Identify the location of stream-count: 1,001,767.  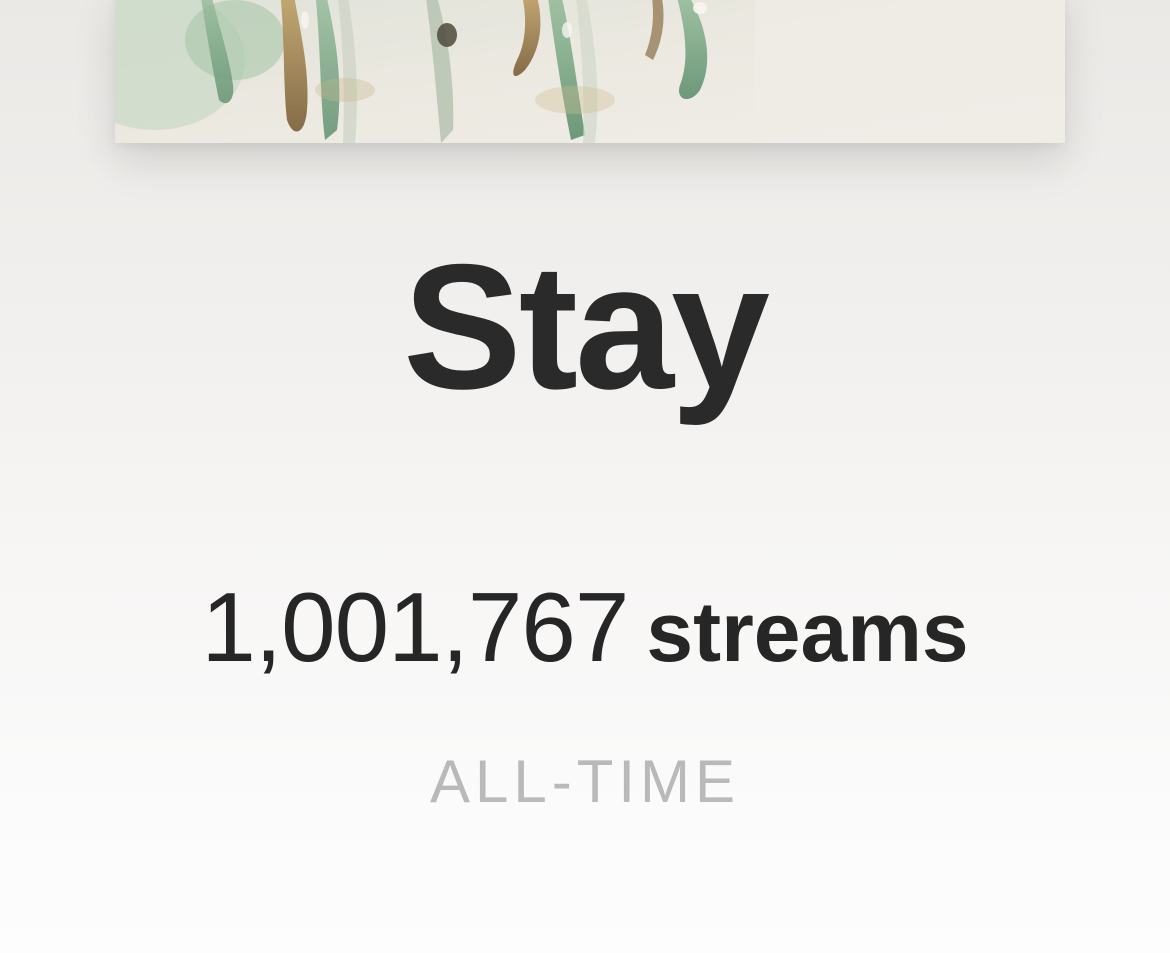
(415, 627).